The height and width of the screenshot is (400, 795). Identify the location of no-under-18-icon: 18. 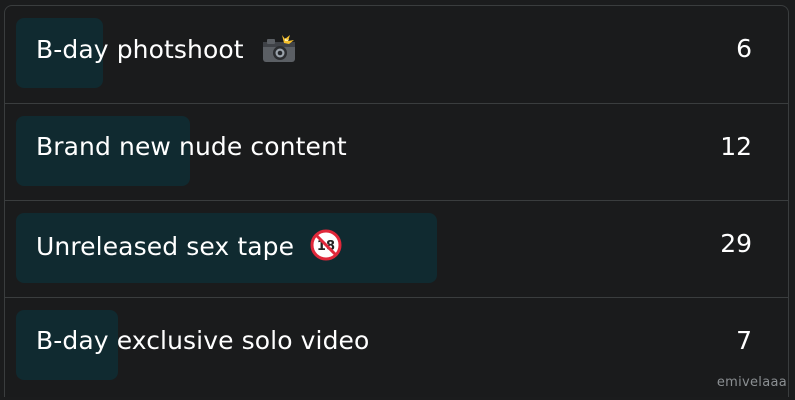
(326, 248).